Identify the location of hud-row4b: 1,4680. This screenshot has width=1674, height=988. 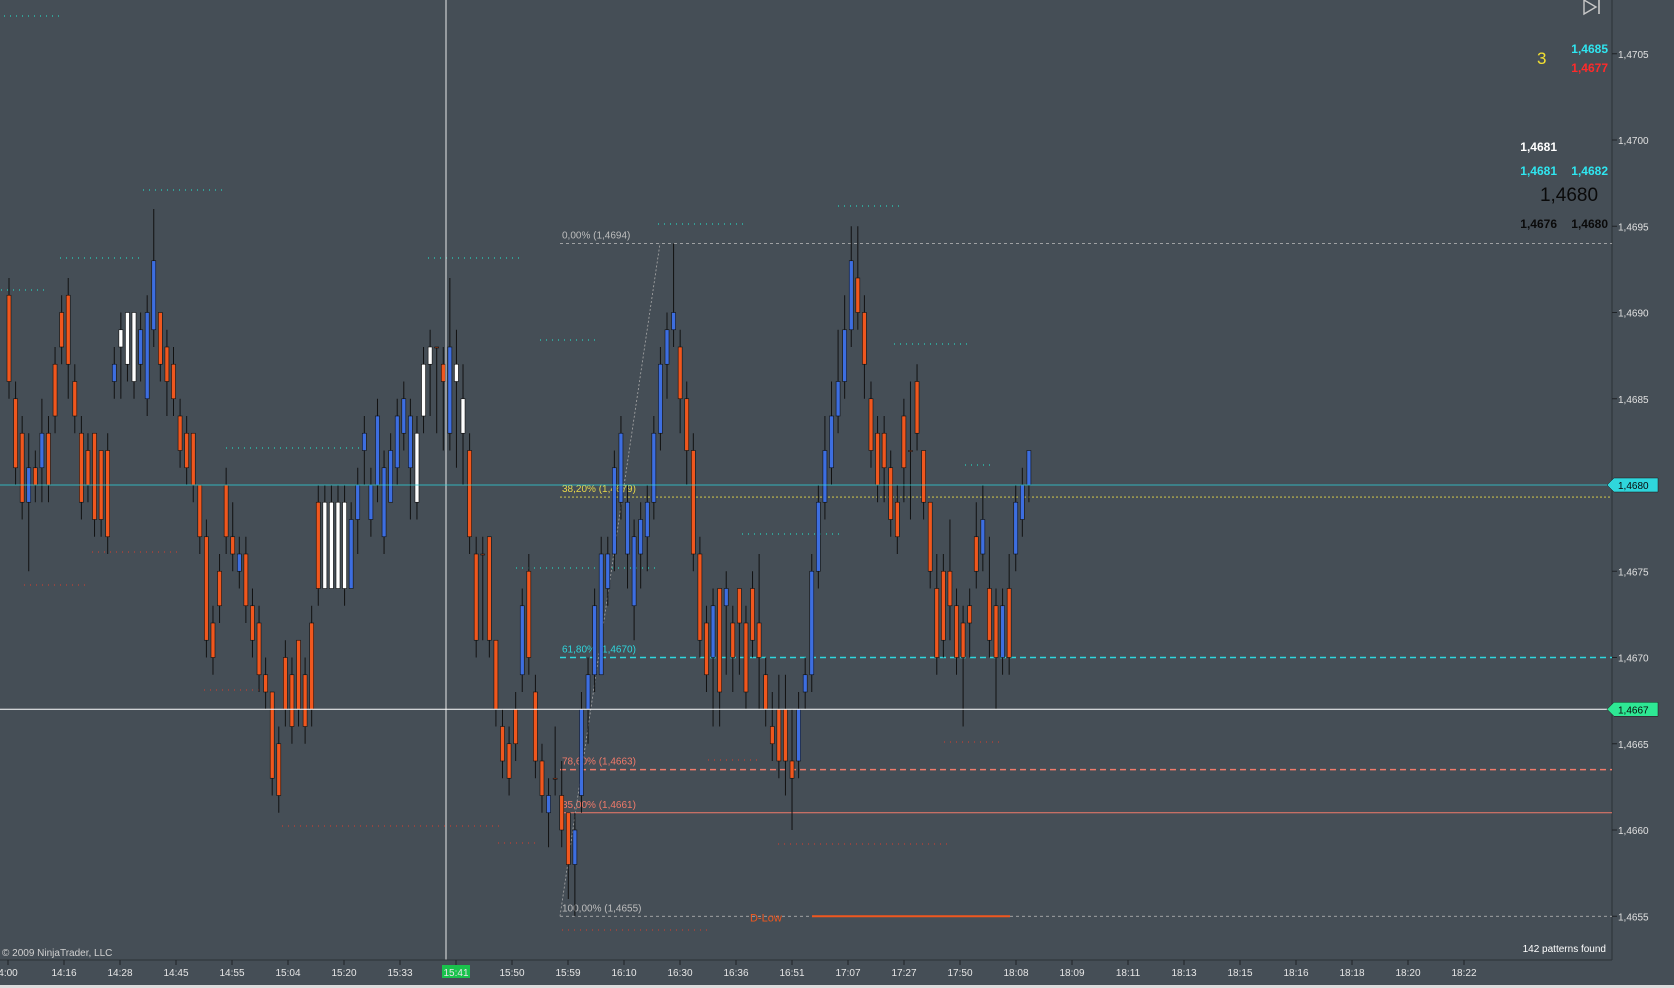
(1589, 224).